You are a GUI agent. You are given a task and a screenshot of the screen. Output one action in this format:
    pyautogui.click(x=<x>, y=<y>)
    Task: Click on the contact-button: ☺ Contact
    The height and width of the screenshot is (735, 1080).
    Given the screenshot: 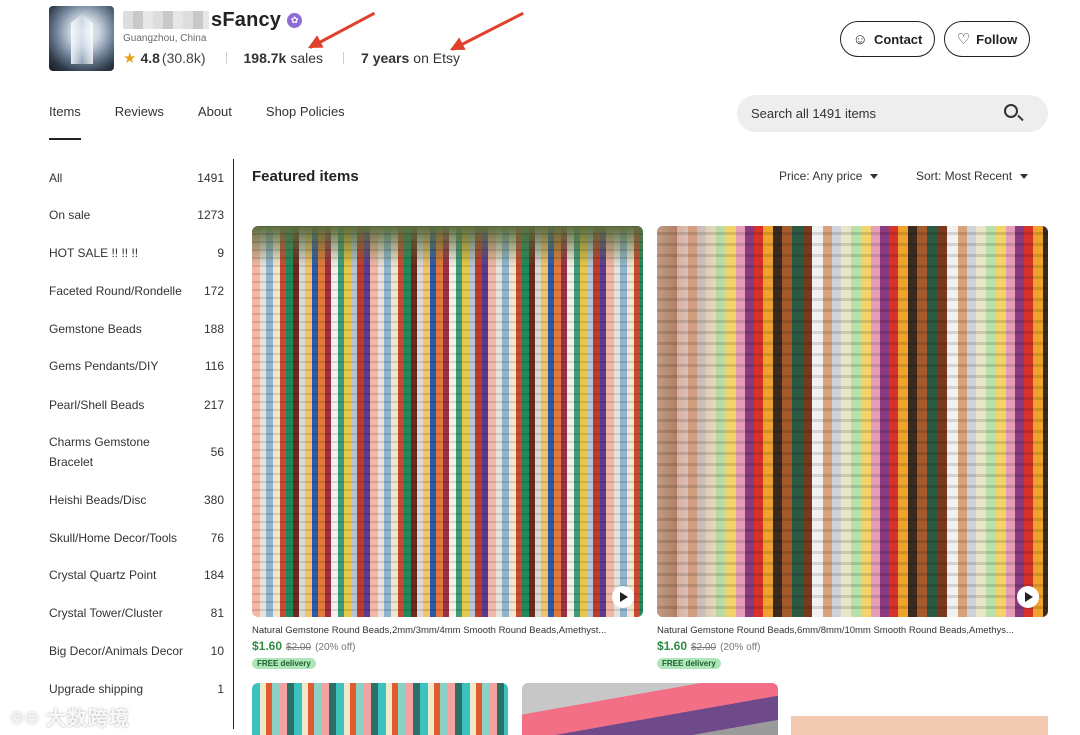 What is the action you would take?
    pyautogui.click(x=887, y=39)
    